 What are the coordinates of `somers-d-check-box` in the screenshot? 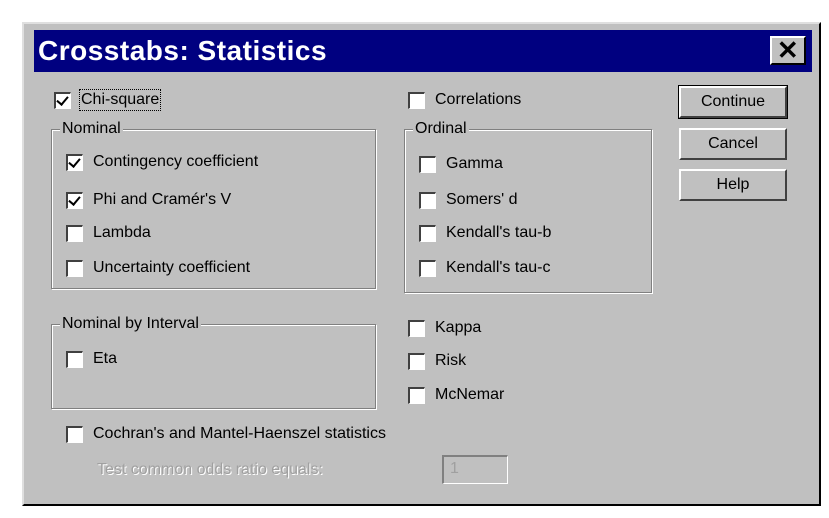 It's located at (427, 200).